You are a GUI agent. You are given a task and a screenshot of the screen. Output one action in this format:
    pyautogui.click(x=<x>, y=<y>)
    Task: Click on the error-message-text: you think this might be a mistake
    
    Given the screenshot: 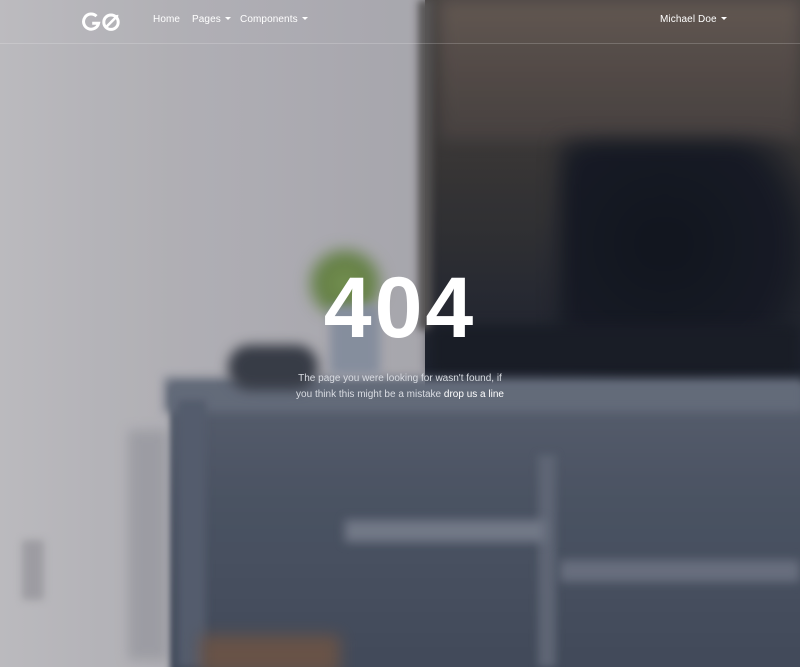 What is the action you would take?
    pyautogui.click(x=369, y=394)
    